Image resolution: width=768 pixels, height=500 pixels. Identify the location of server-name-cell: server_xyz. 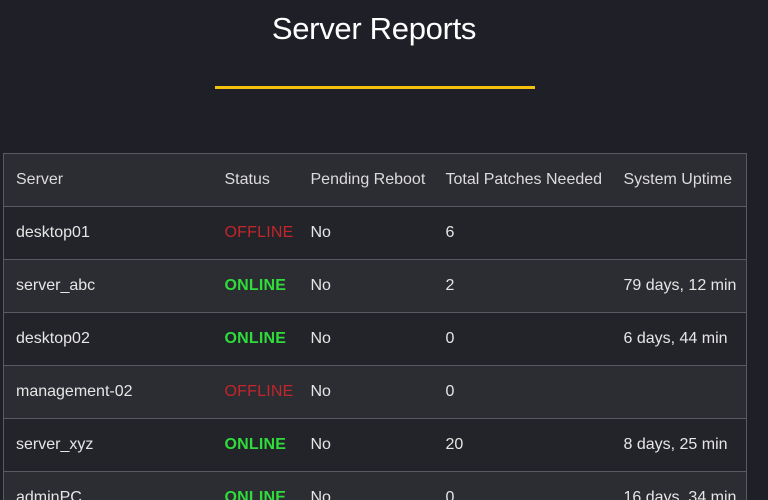
(108, 445).